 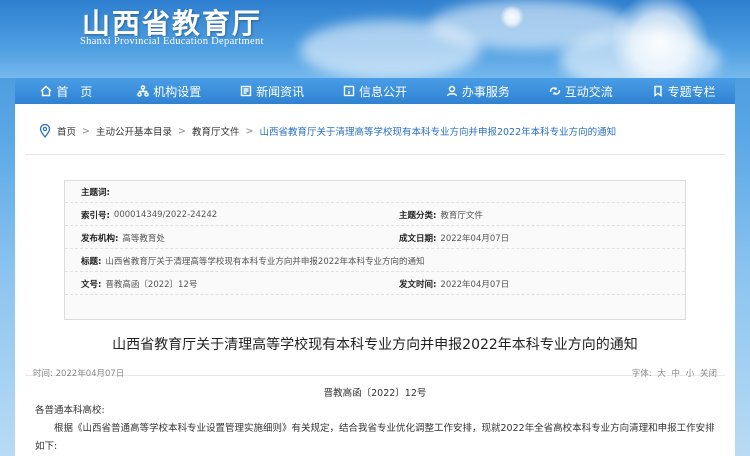 What do you see at coordinates (660, 39) in the screenshot?
I see `dandelion-decoration` at bounding box center [660, 39].